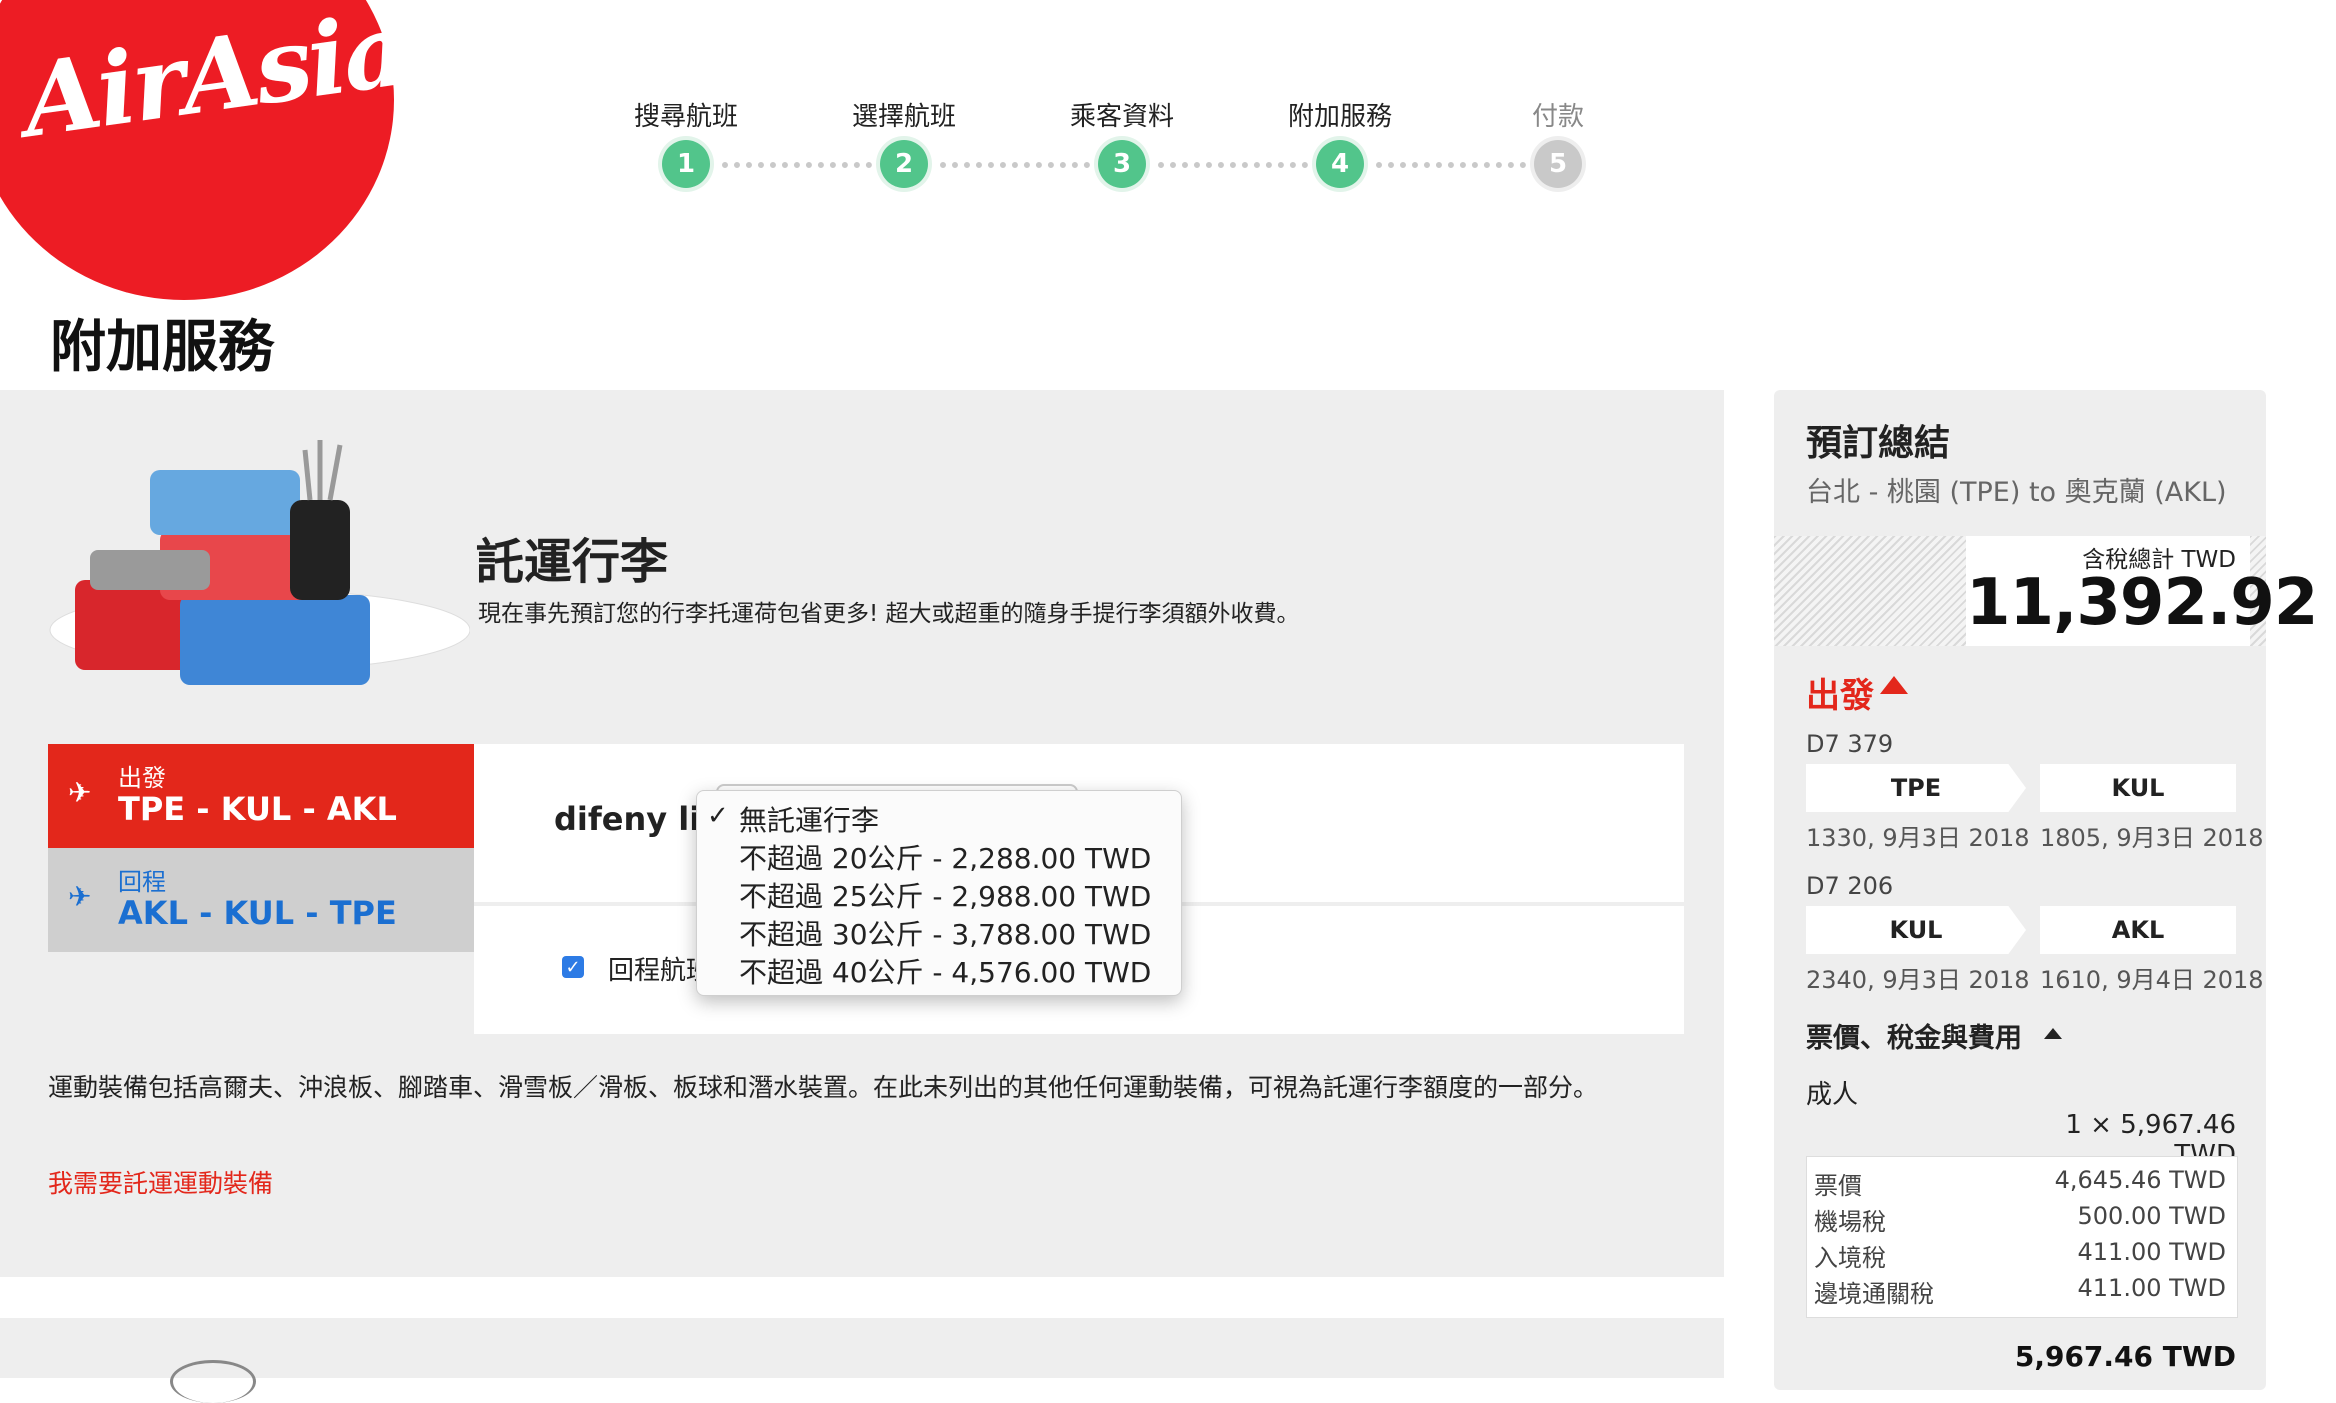  What do you see at coordinates (572, 562) in the screenshot?
I see `baggage-title: 託運行李` at bounding box center [572, 562].